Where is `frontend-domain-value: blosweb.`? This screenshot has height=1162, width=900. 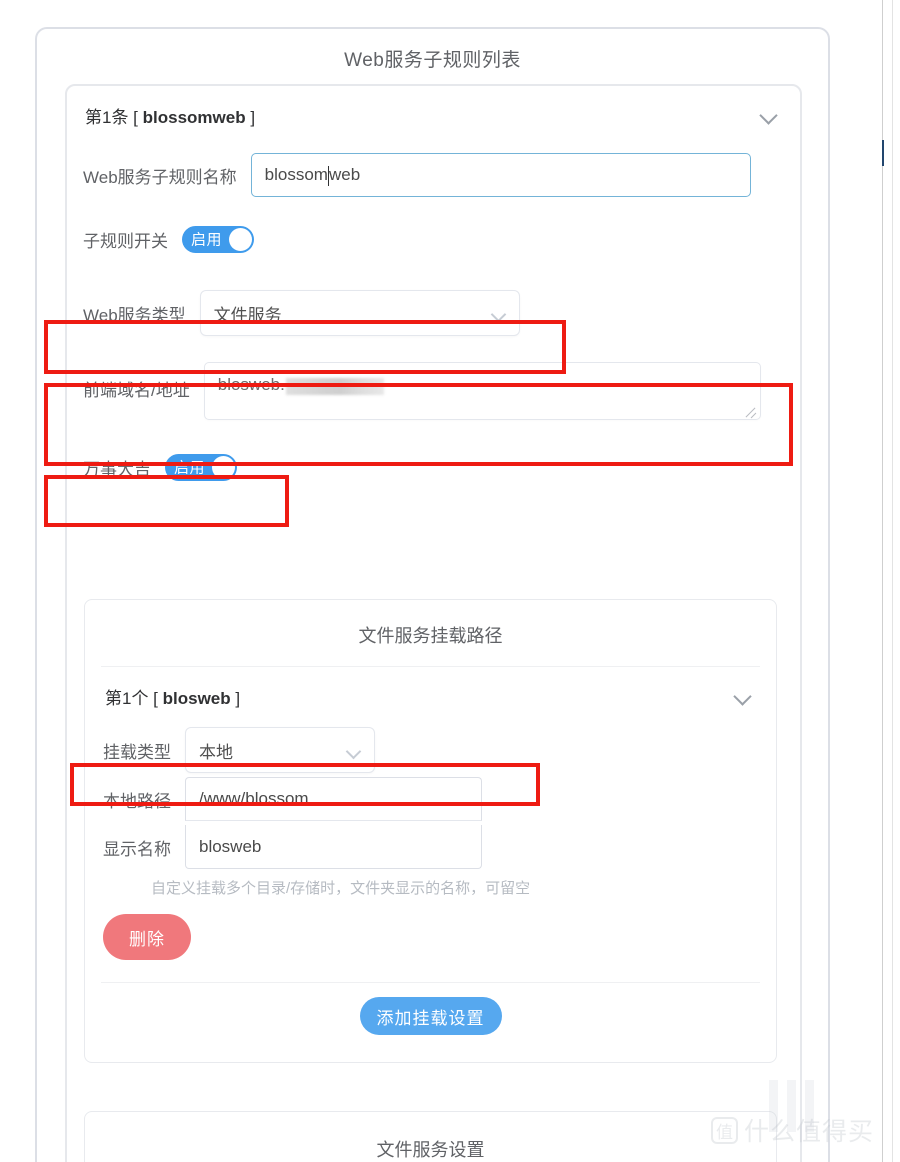 frontend-domain-value: blosweb. is located at coordinates (251, 384).